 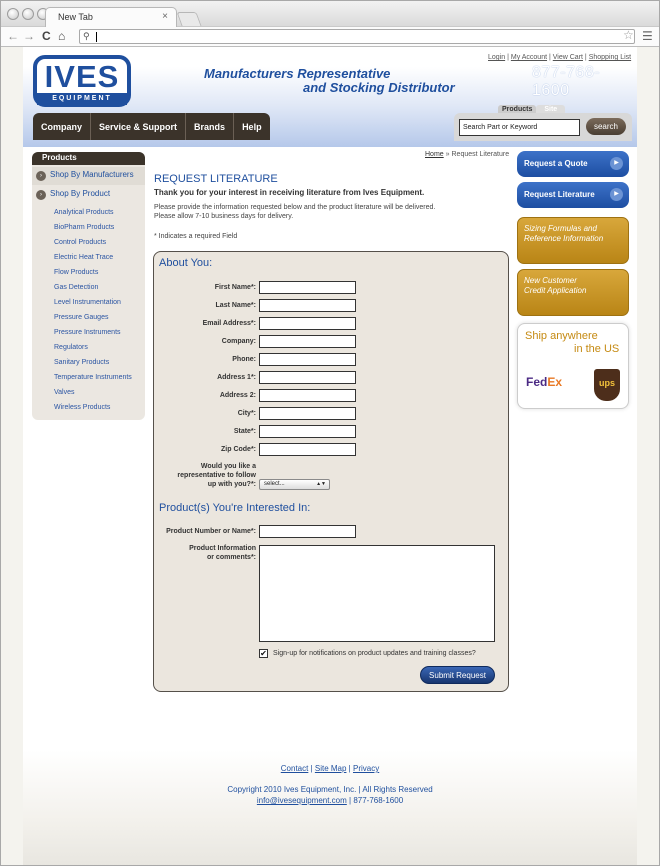 I want to click on sidebar-item-wireless: Wireless Products, so click(x=82, y=407).